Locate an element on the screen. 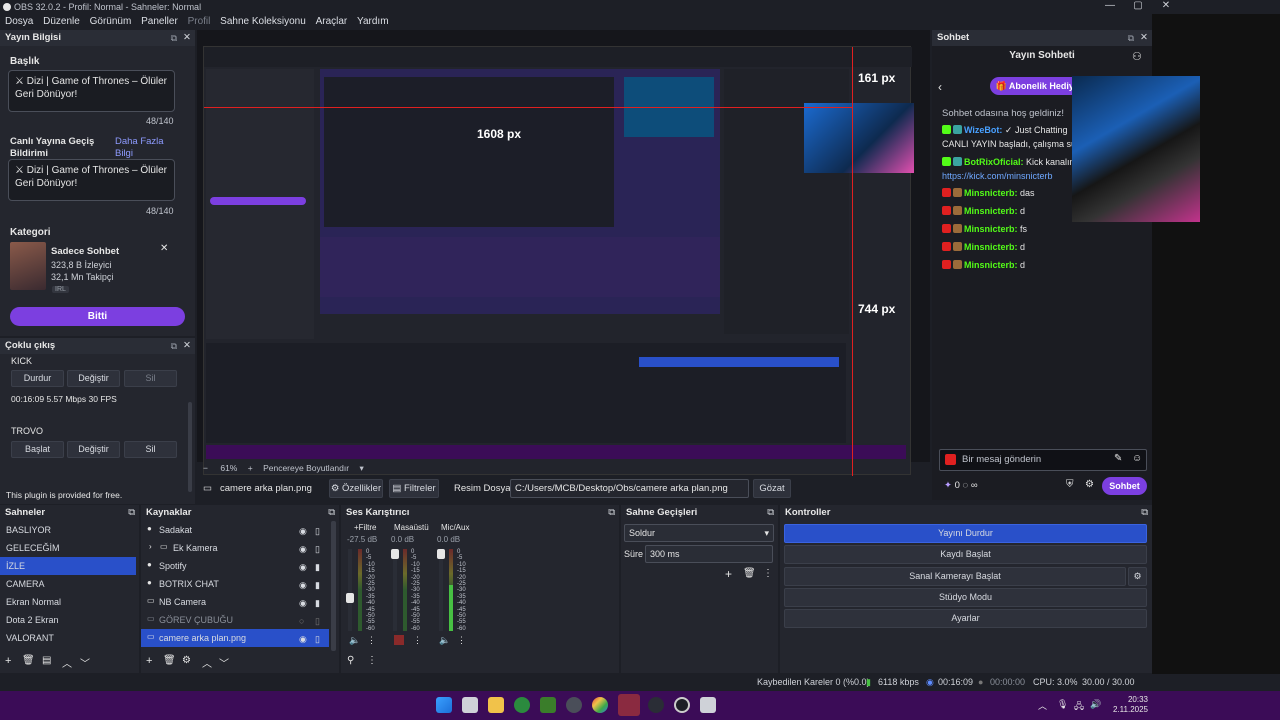  start-menu-icon is located at coordinates (444, 705).